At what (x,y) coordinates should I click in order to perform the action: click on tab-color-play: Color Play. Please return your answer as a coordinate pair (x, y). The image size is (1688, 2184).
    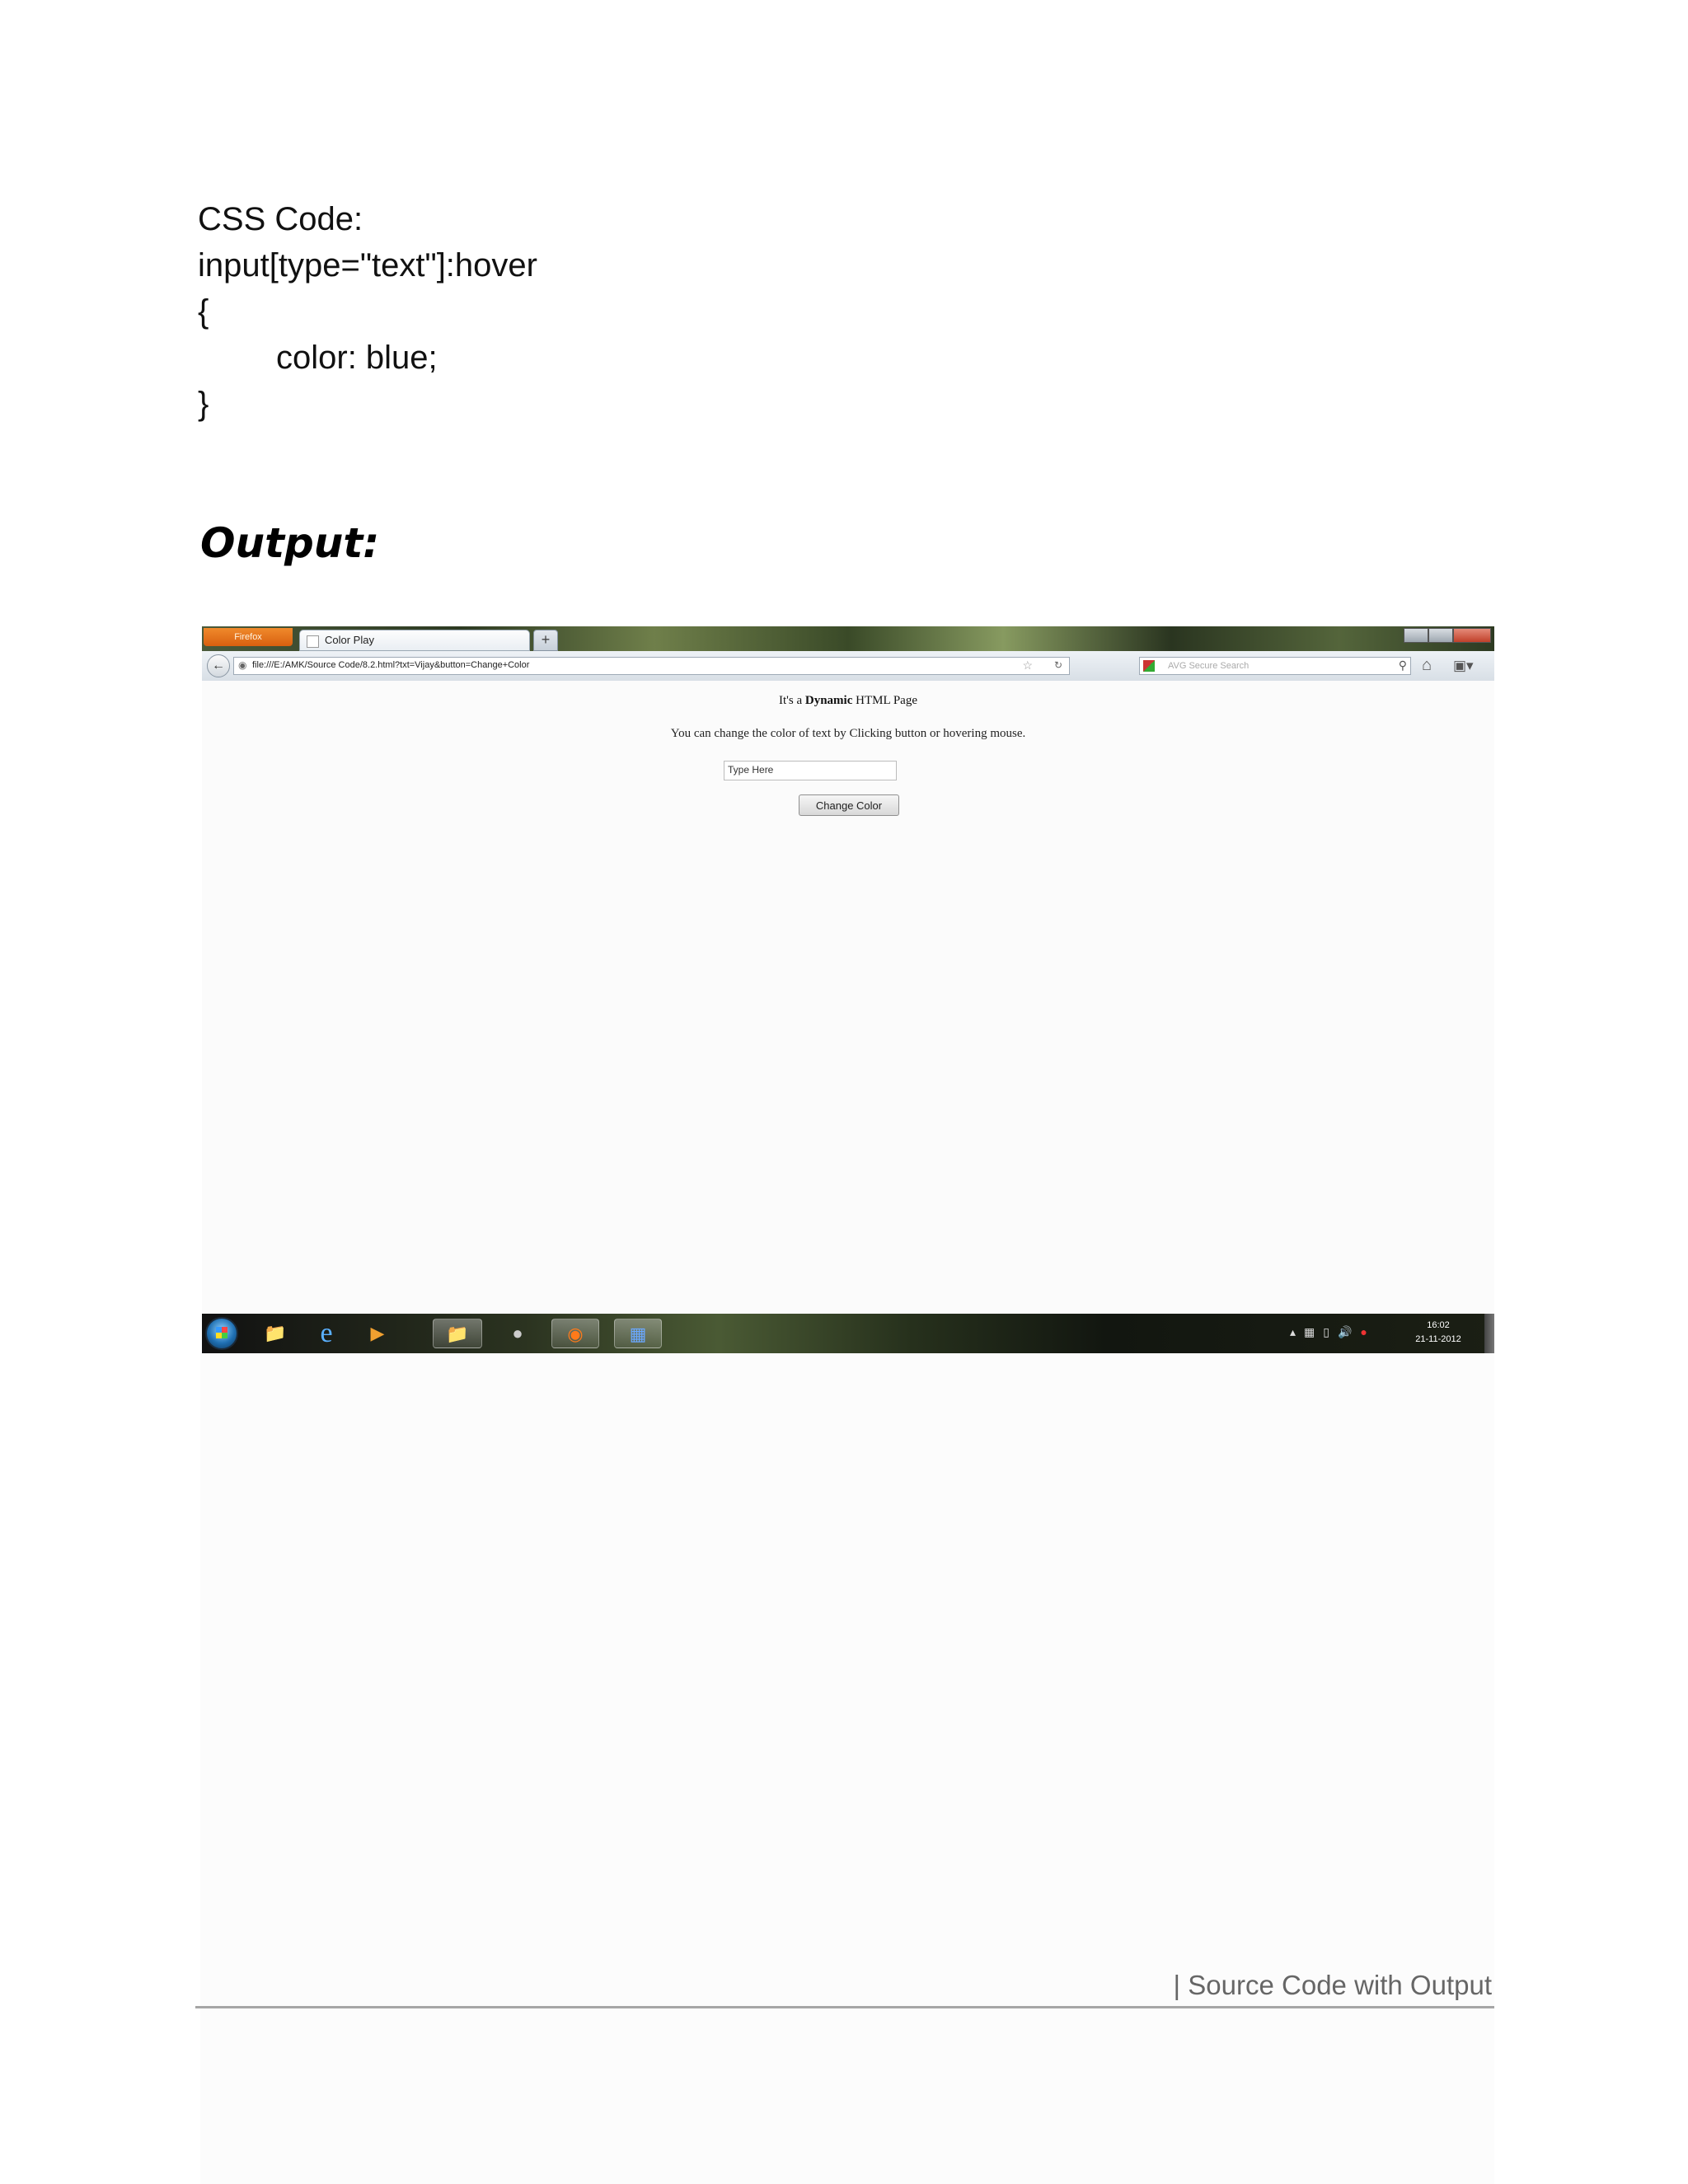
    Looking at the image, I should click on (414, 640).